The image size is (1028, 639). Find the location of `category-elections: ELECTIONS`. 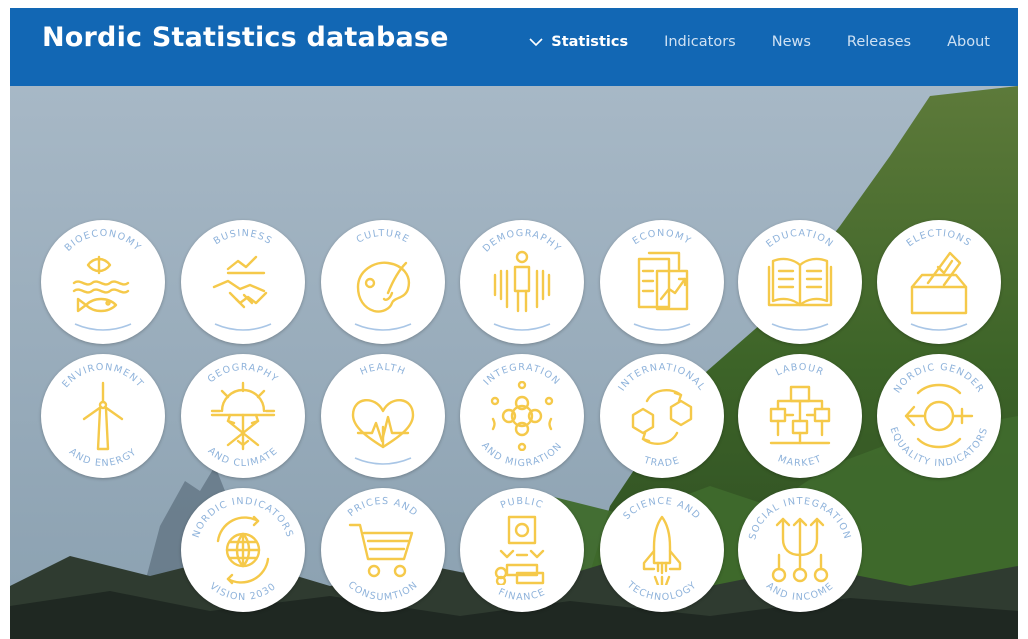

category-elections: ELECTIONS is located at coordinates (939, 282).